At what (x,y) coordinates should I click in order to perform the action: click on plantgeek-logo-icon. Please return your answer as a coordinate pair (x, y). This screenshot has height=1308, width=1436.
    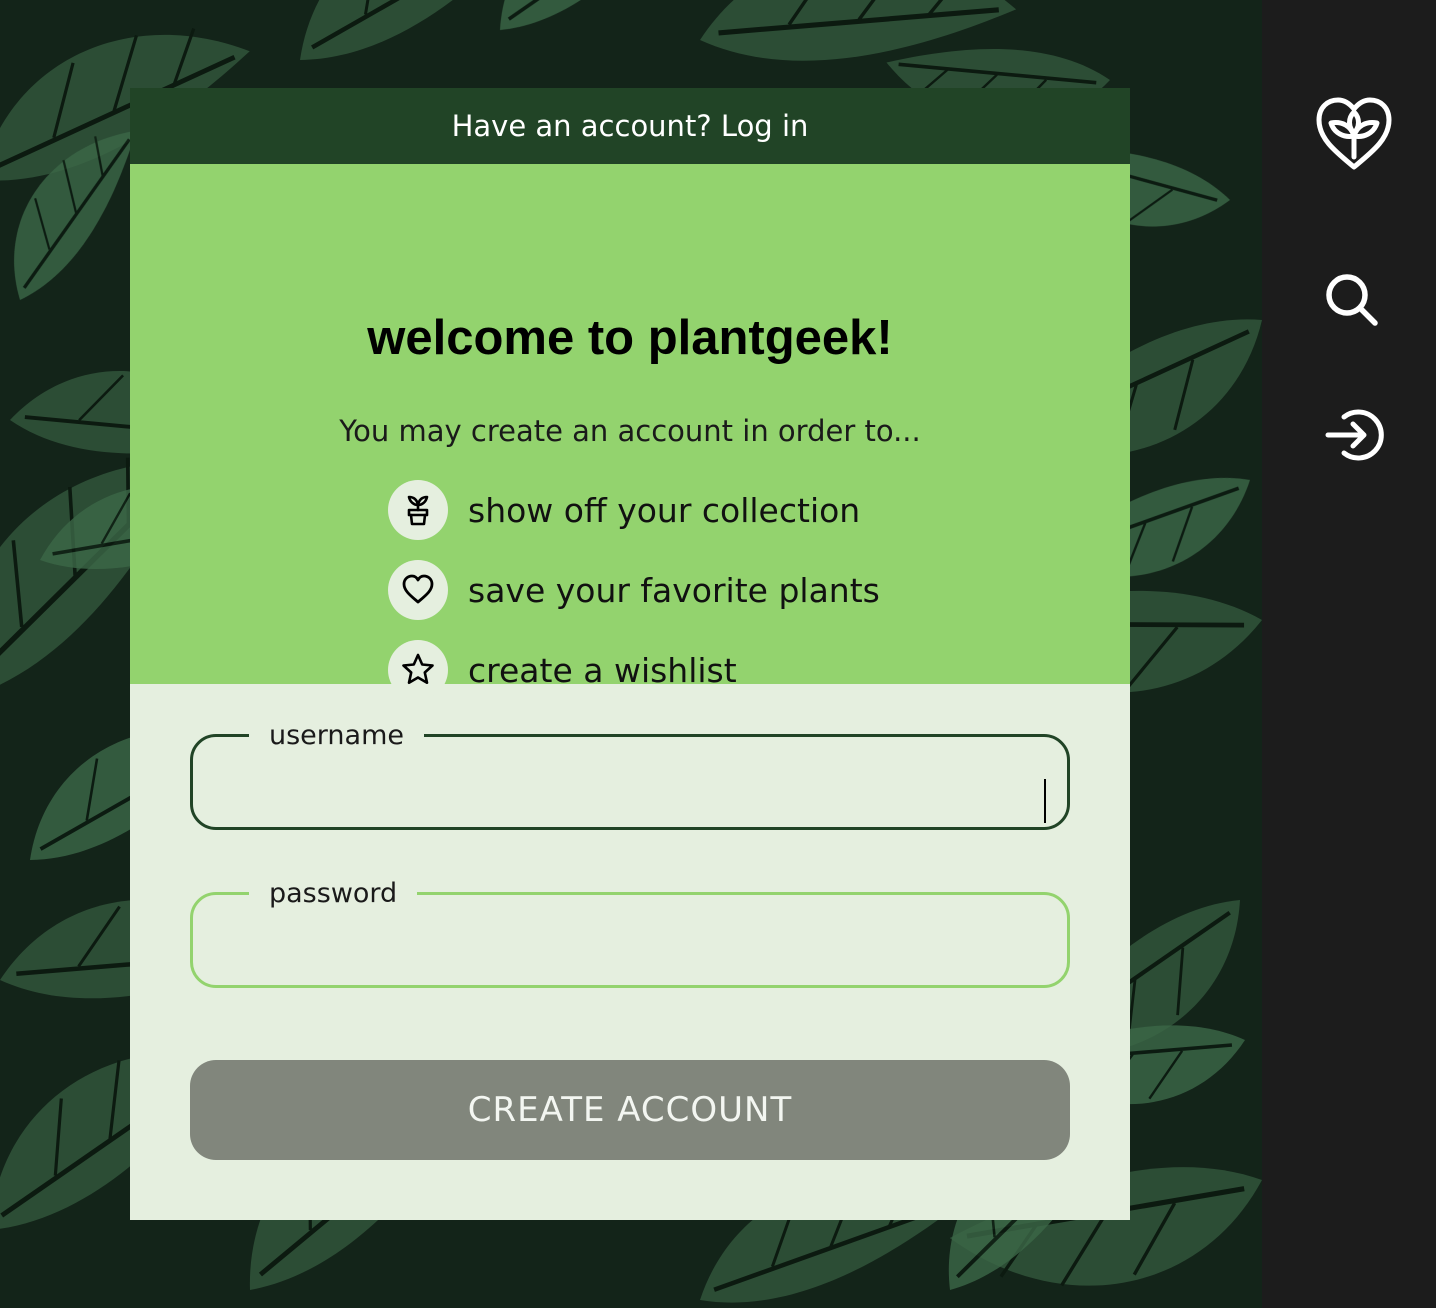
    Looking at the image, I should click on (1354, 134).